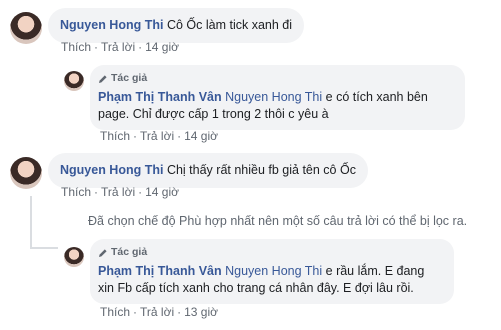  What do you see at coordinates (229, 25) in the screenshot?
I see `comment-text: Cô Ốc làm tick xanh đi` at bounding box center [229, 25].